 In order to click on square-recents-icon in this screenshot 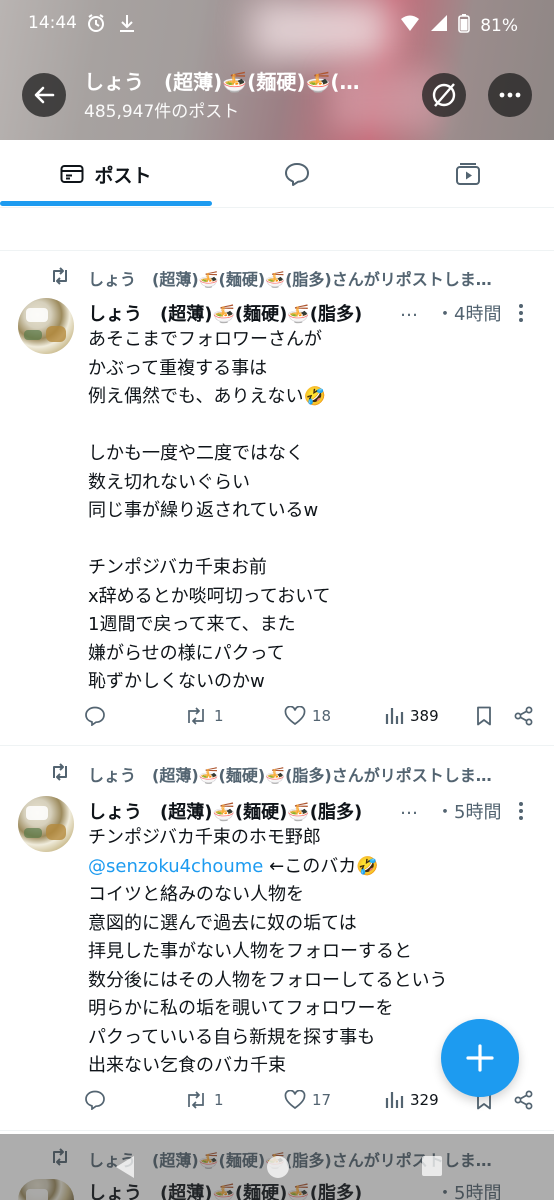, I will do `click(432, 1166)`.